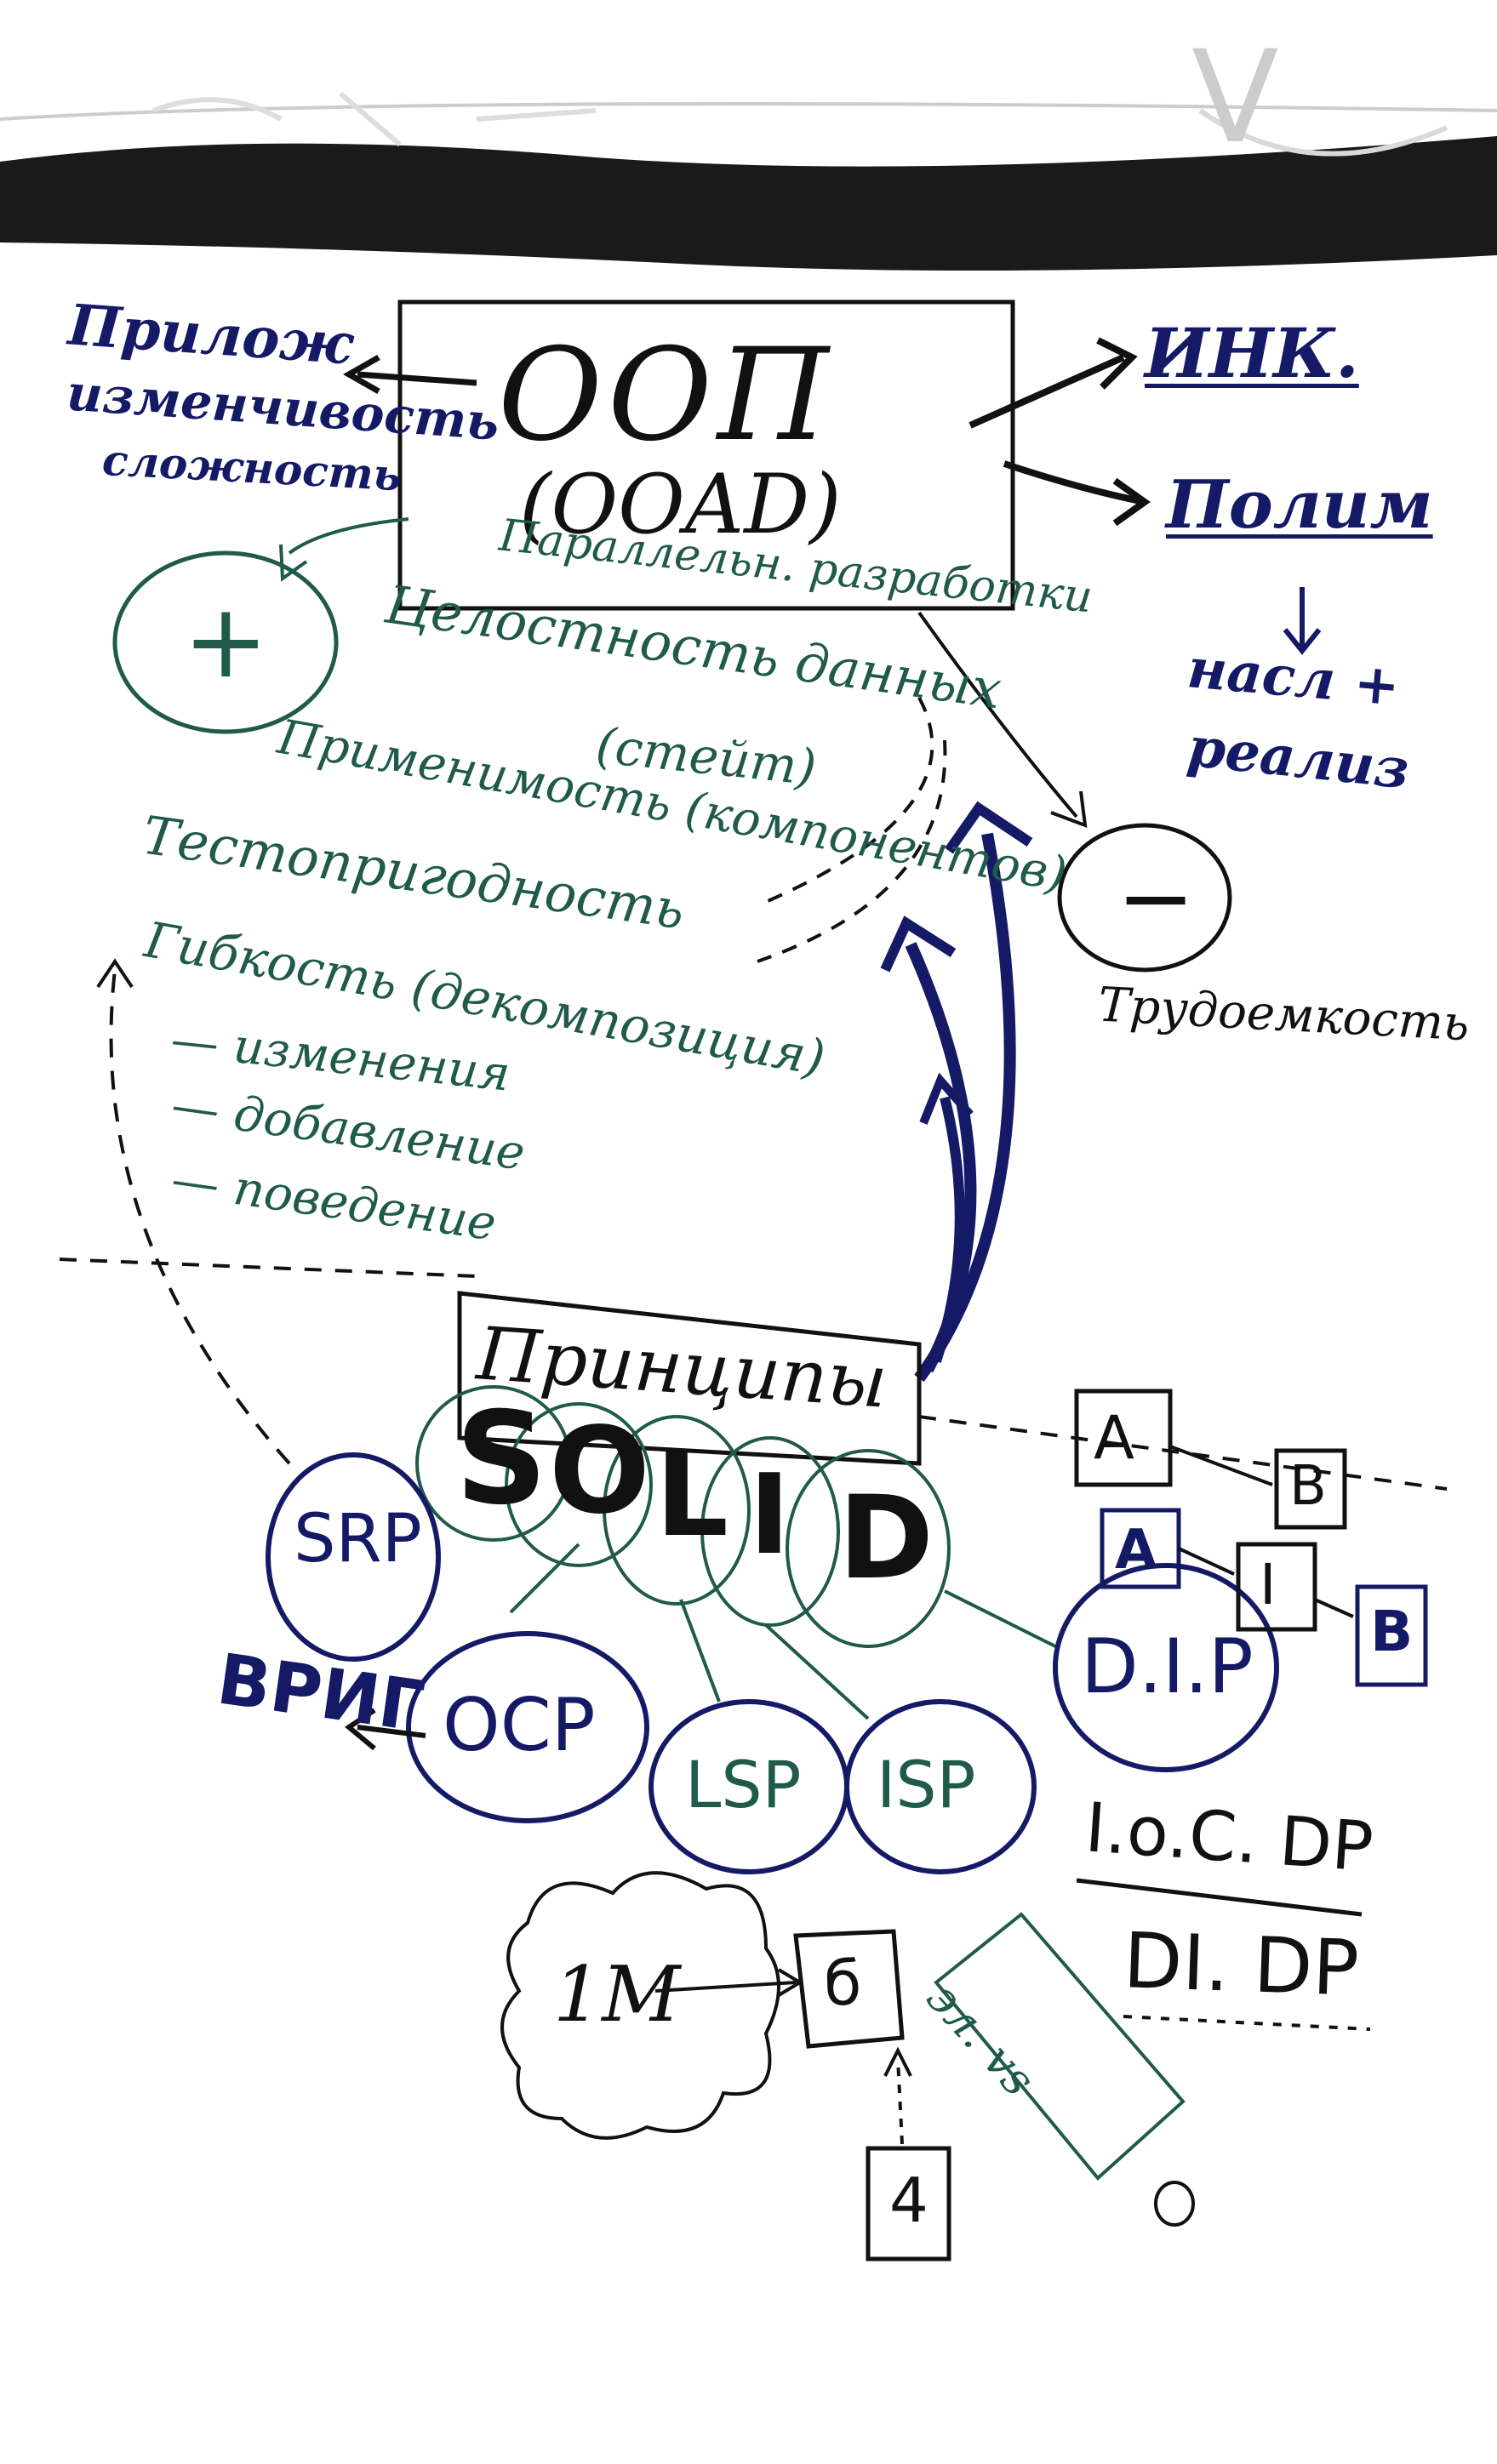 This screenshot has height=2464, width=1497. What do you see at coordinates (1269, 1585) in the screenshot?
I see `box-i-mid: I` at bounding box center [1269, 1585].